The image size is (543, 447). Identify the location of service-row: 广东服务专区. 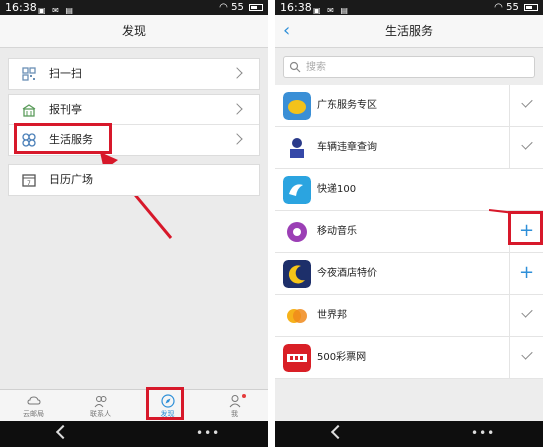
(409, 106).